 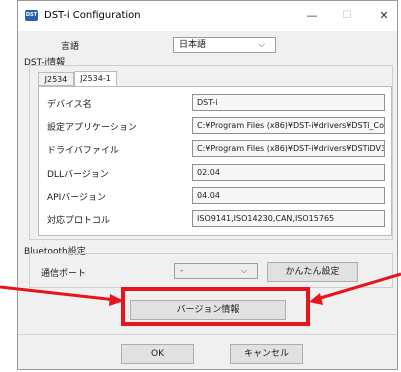 What do you see at coordinates (316, 299) in the screenshot?
I see `annotation-arrow-right-head` at bounding box center [316, 299].